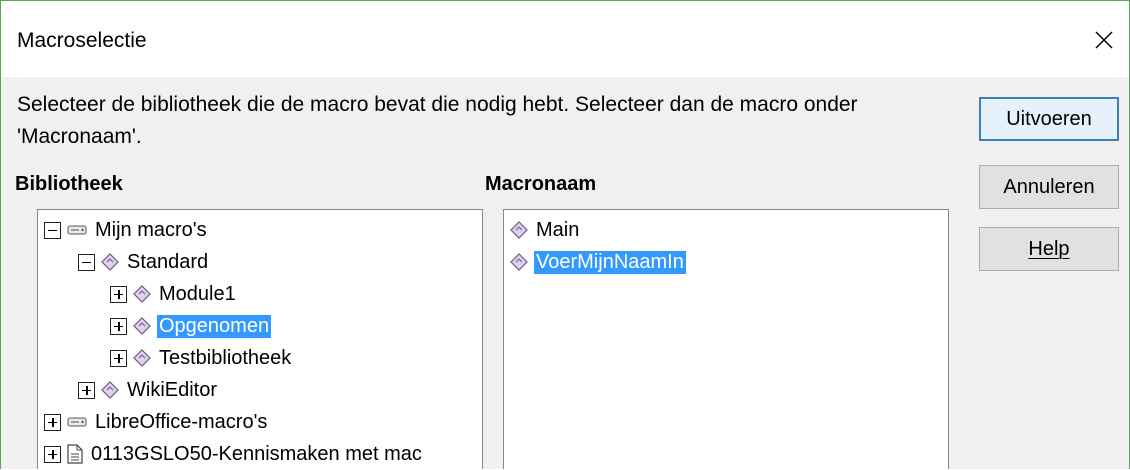 Image resolution: width=1130 pixels, height=470 pixels. I want to click on tree-item-module1: Module1, so click(174, 294).